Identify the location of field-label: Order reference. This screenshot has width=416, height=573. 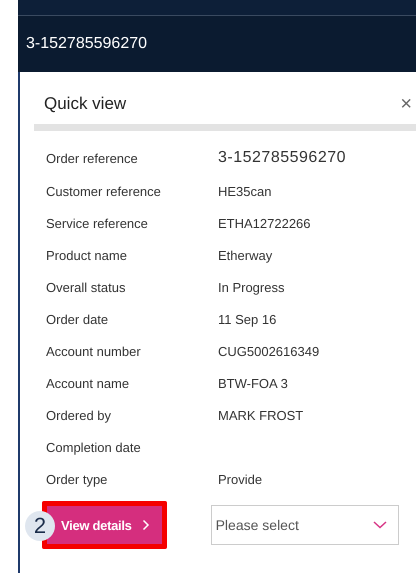
(92, 158).